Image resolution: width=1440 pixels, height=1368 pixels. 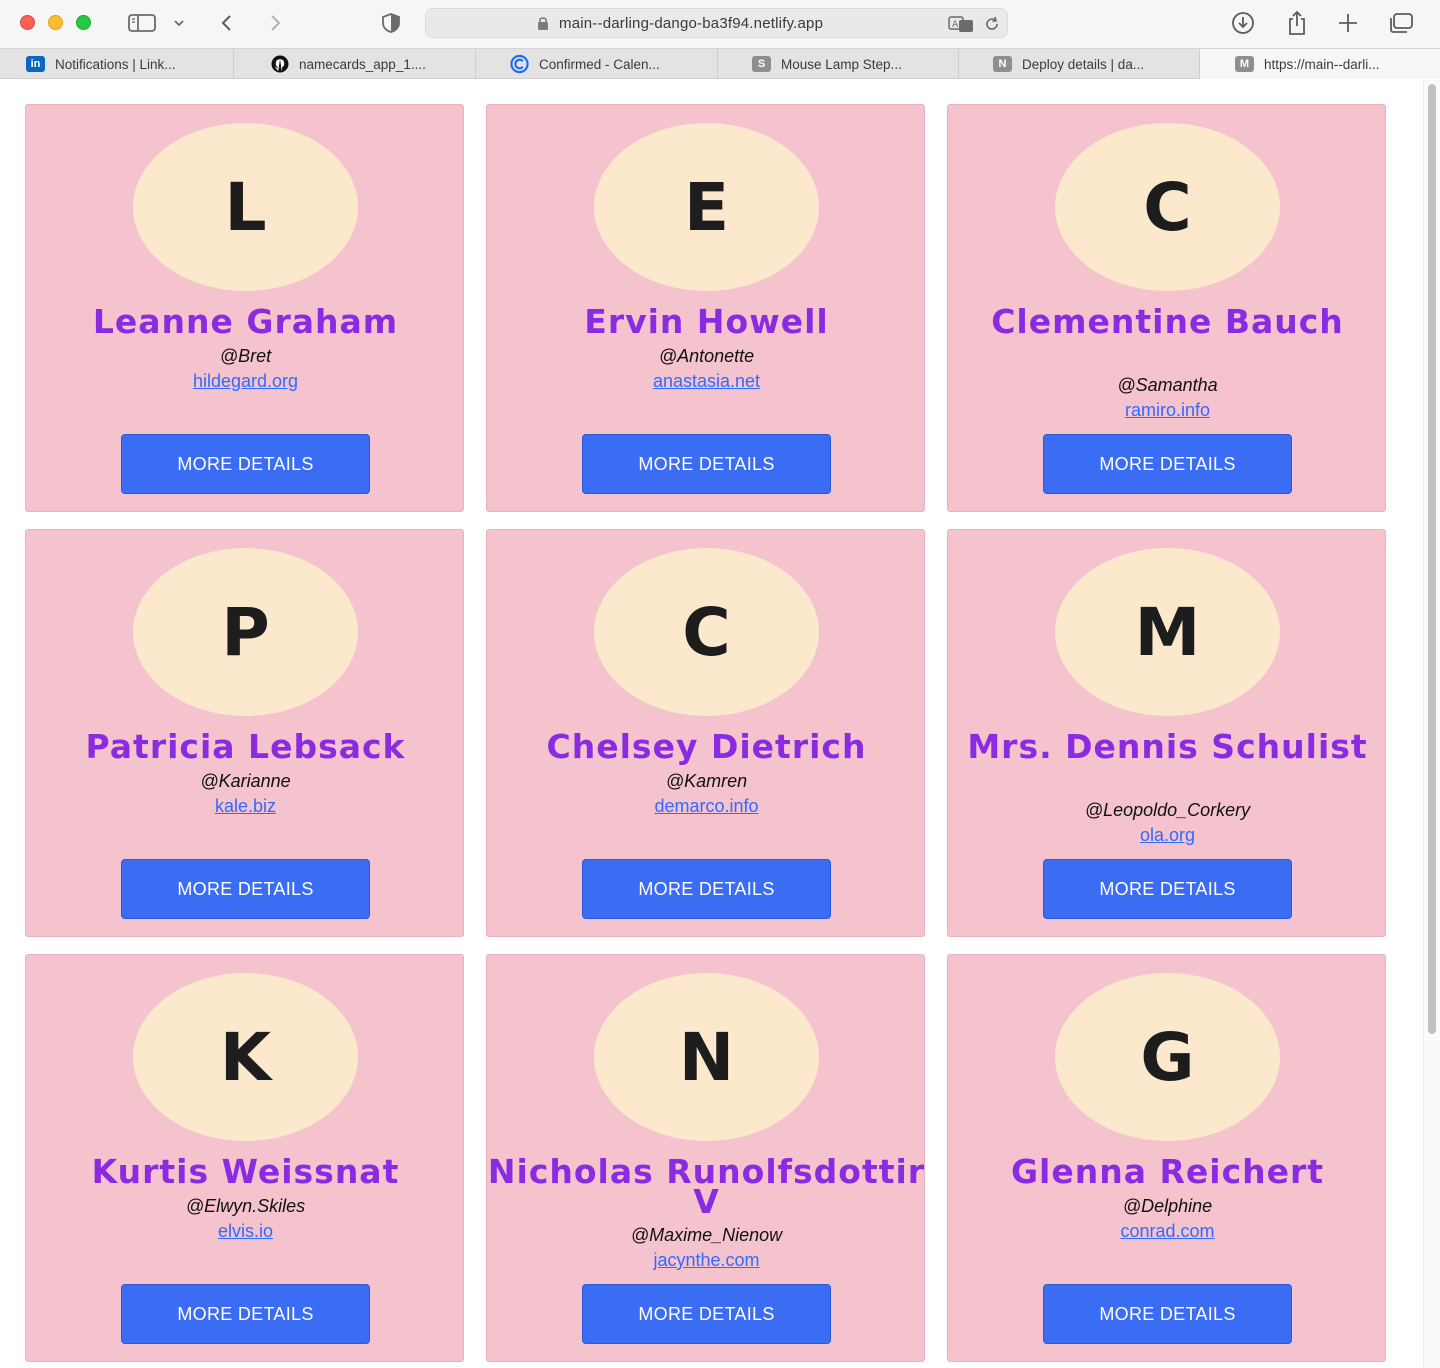 I want to click on website-link: elvis.io, so click(x=245, y=1231).